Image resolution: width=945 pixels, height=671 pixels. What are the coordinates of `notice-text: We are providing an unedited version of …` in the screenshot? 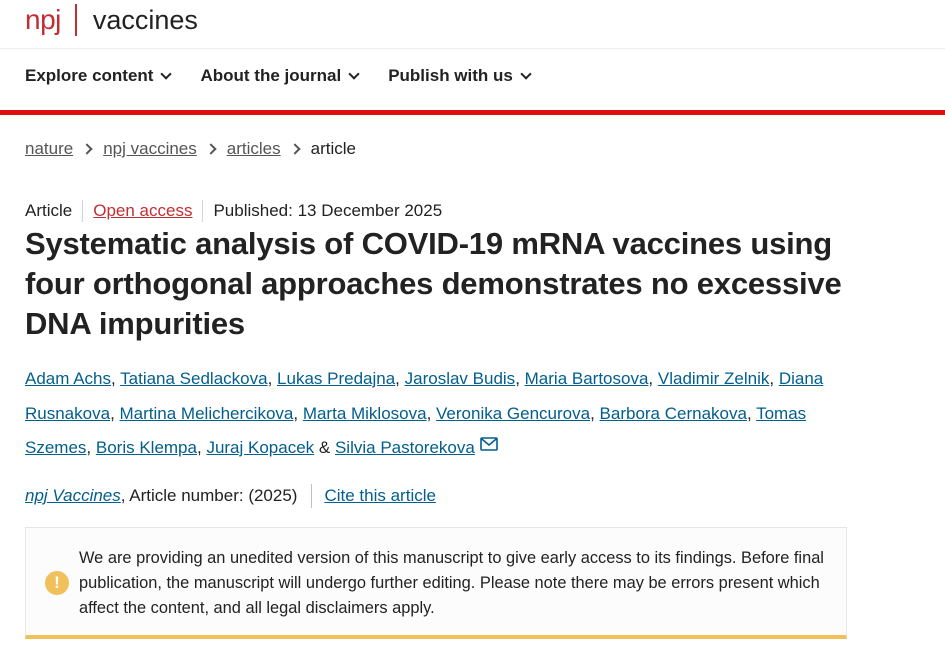 It's located at (451, 583).